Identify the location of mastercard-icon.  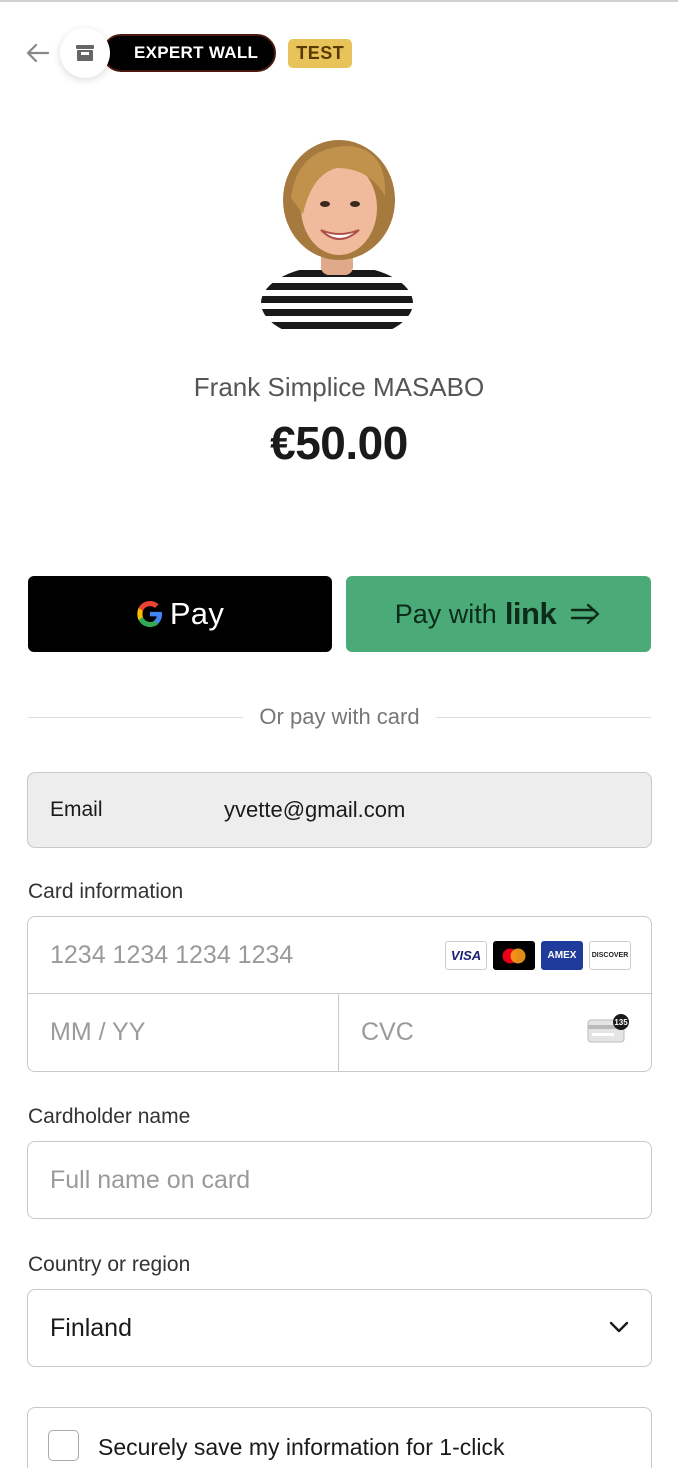
(514, 955).